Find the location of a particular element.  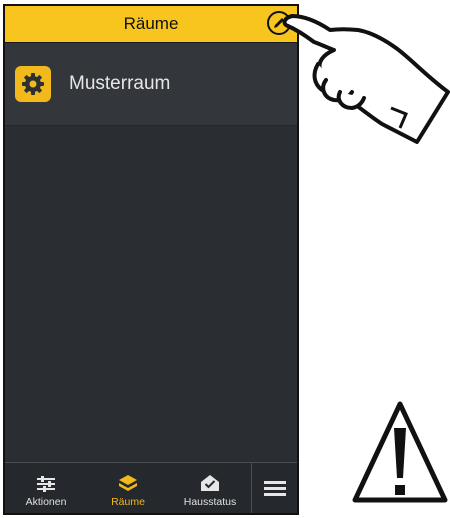

room-icon is located at coordinates (33, 84).